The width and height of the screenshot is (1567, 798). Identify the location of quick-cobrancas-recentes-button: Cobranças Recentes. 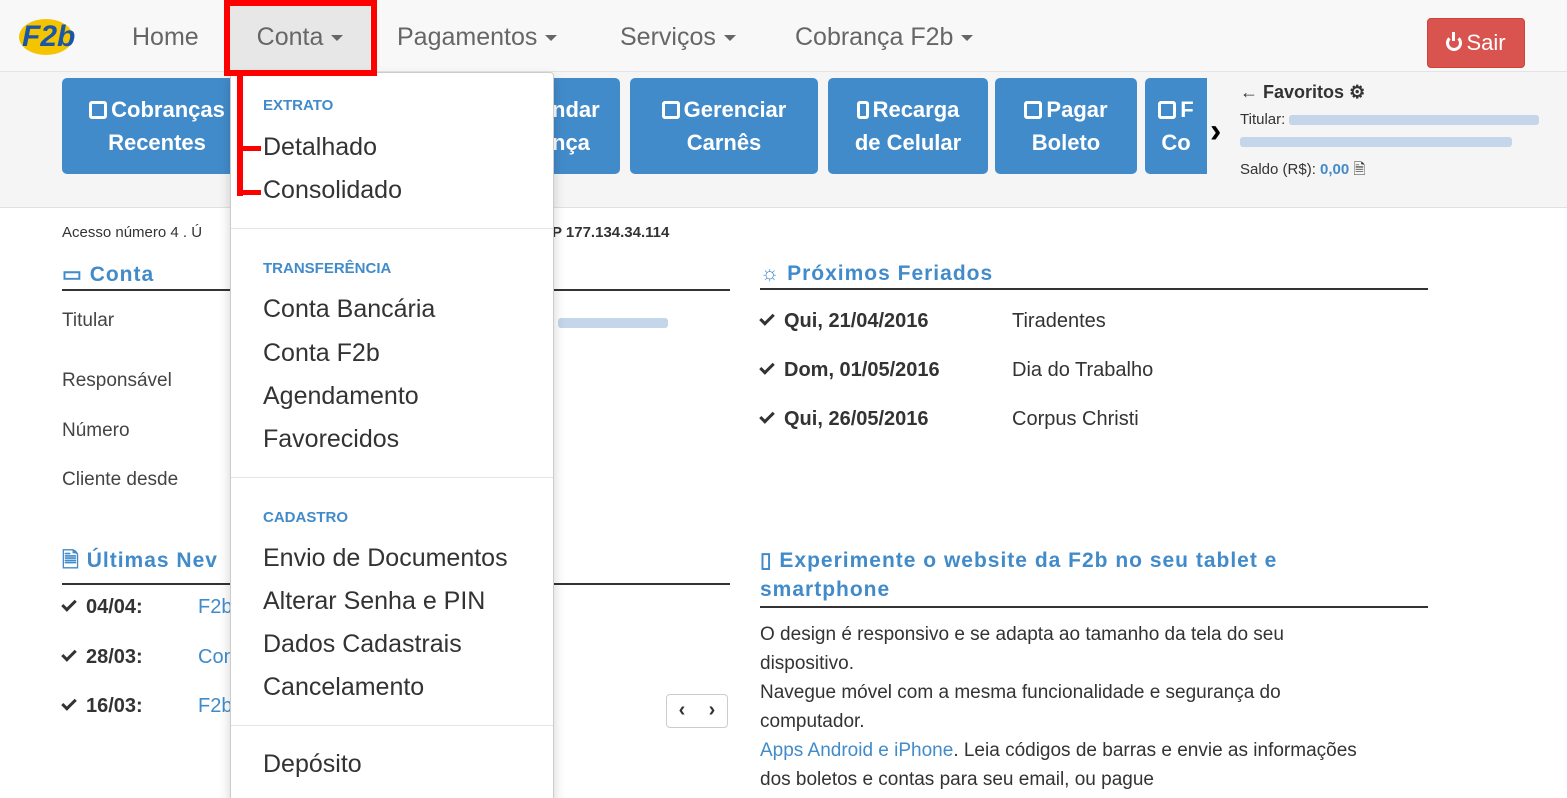
(157, 126).